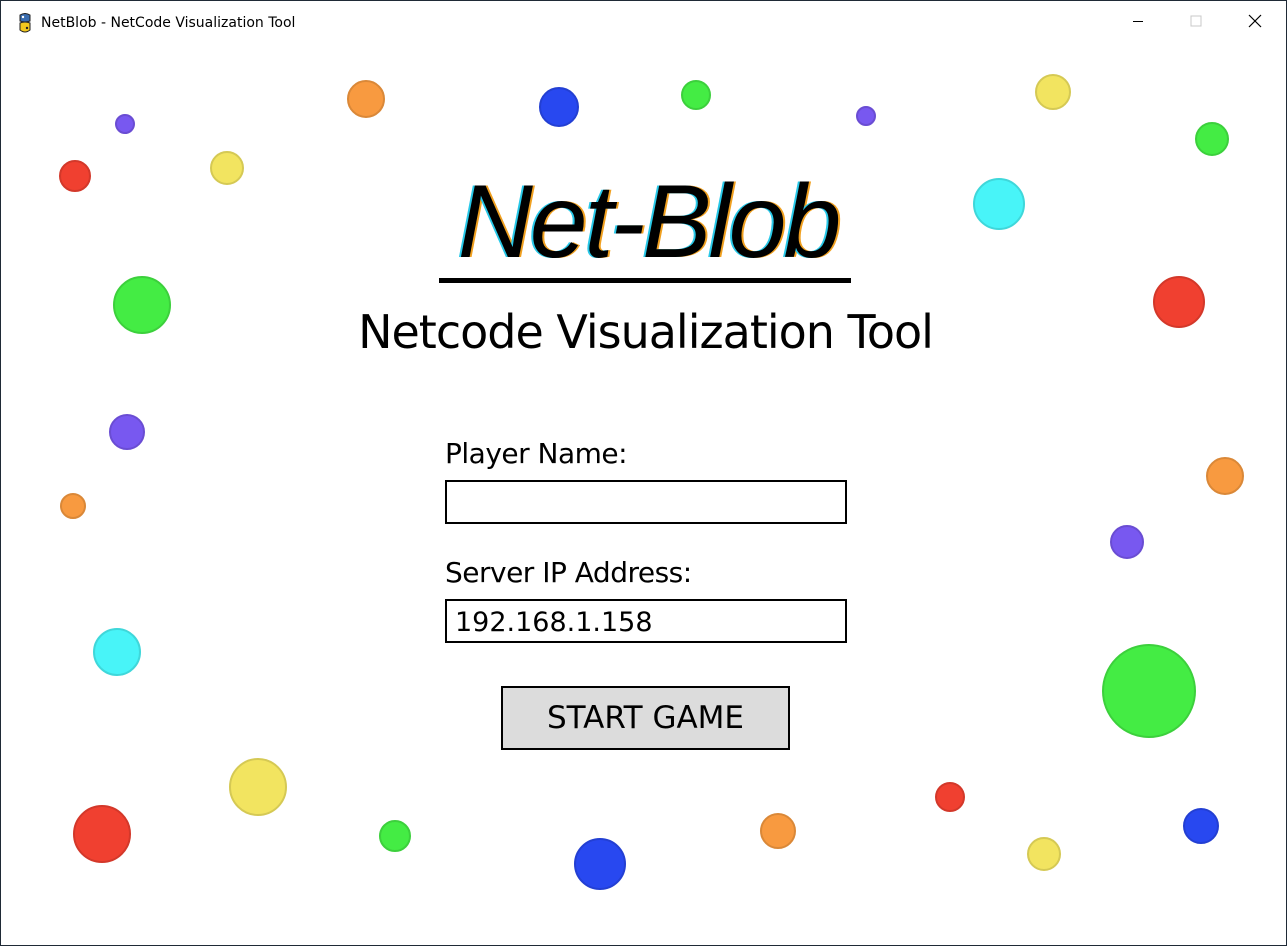 The height and width of the screenshot is (946, 1287). I want to click on close-button, so click(1255, 23).